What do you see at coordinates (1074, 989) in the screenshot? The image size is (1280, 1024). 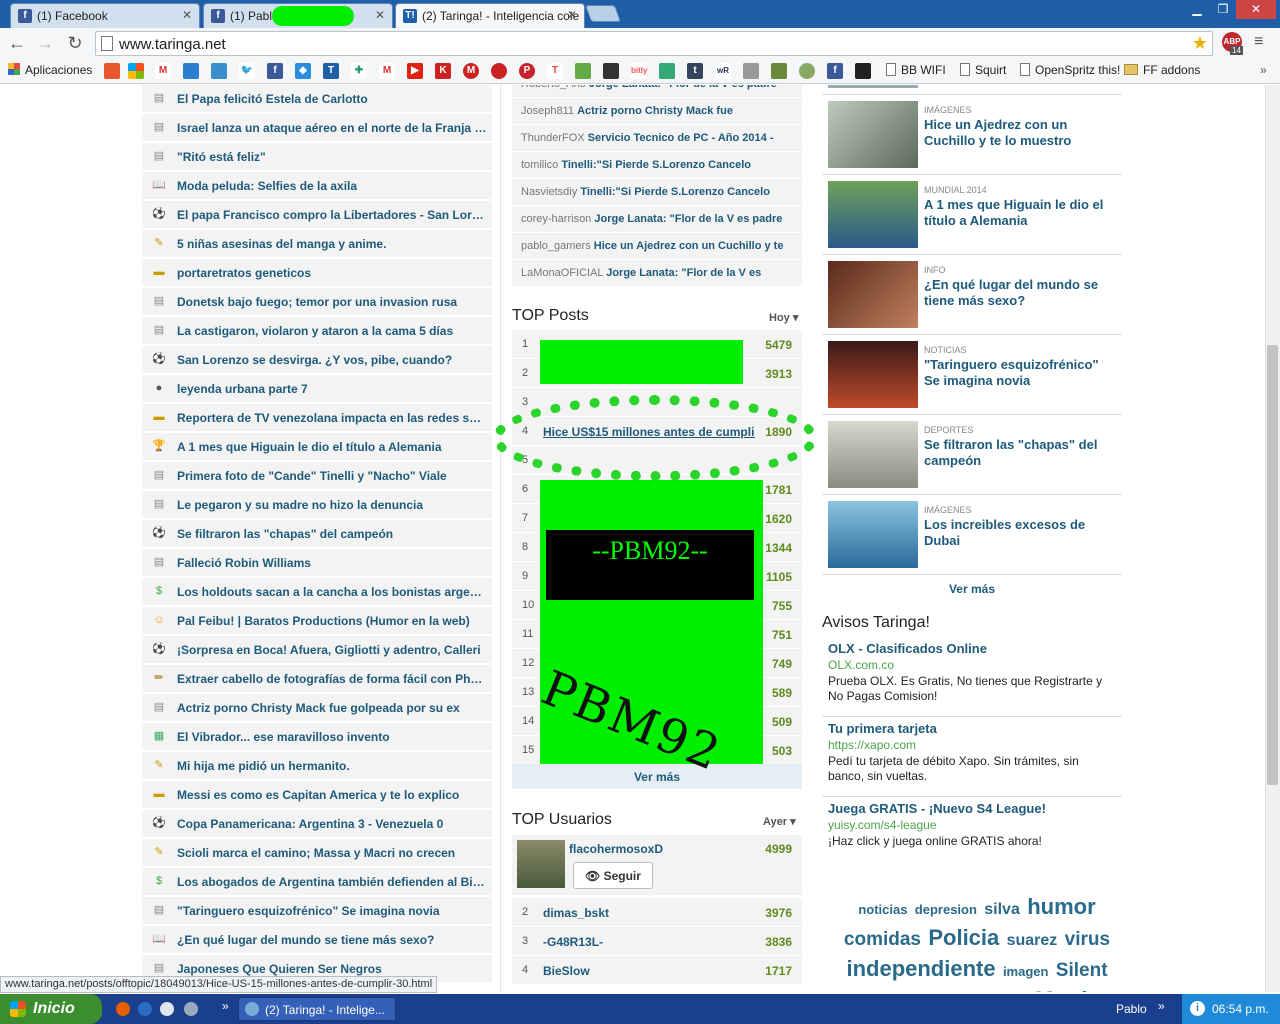 I see `tag-link: Martino` at bounding box center [1074, 989].